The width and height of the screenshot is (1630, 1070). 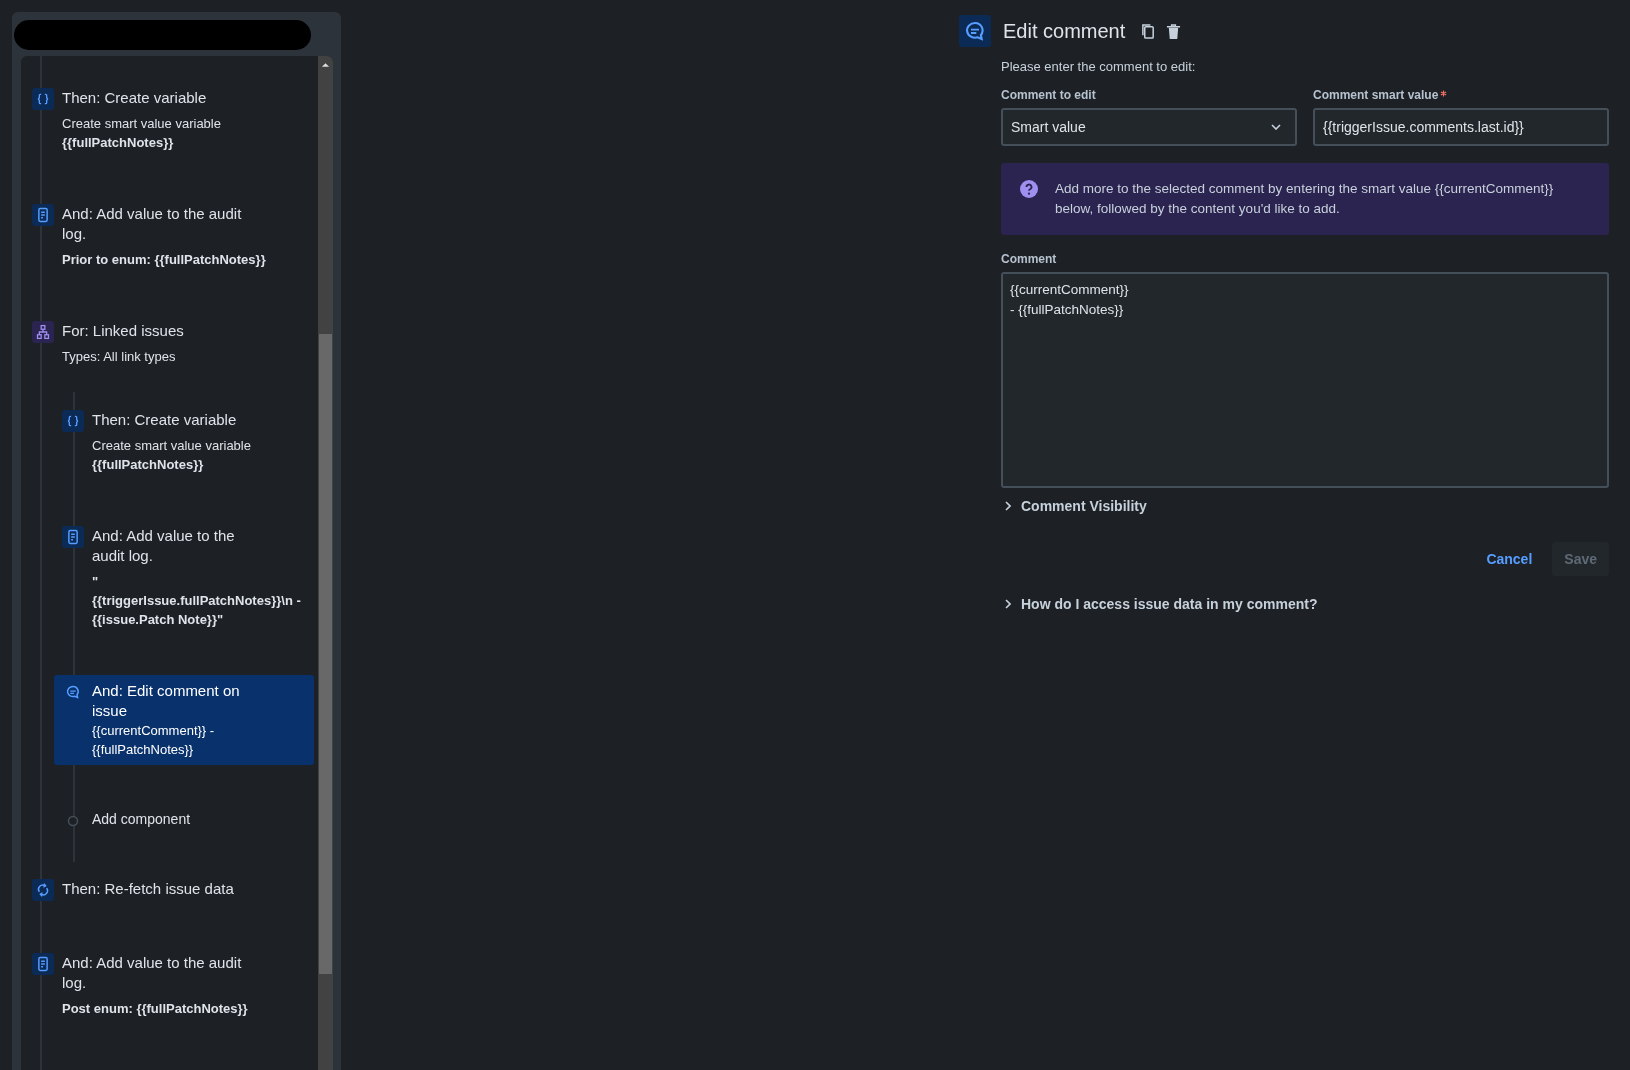 I want to click on smart-value-field: {{triggerIssue.comments.last.id}}, so click(x=1461, y=127).